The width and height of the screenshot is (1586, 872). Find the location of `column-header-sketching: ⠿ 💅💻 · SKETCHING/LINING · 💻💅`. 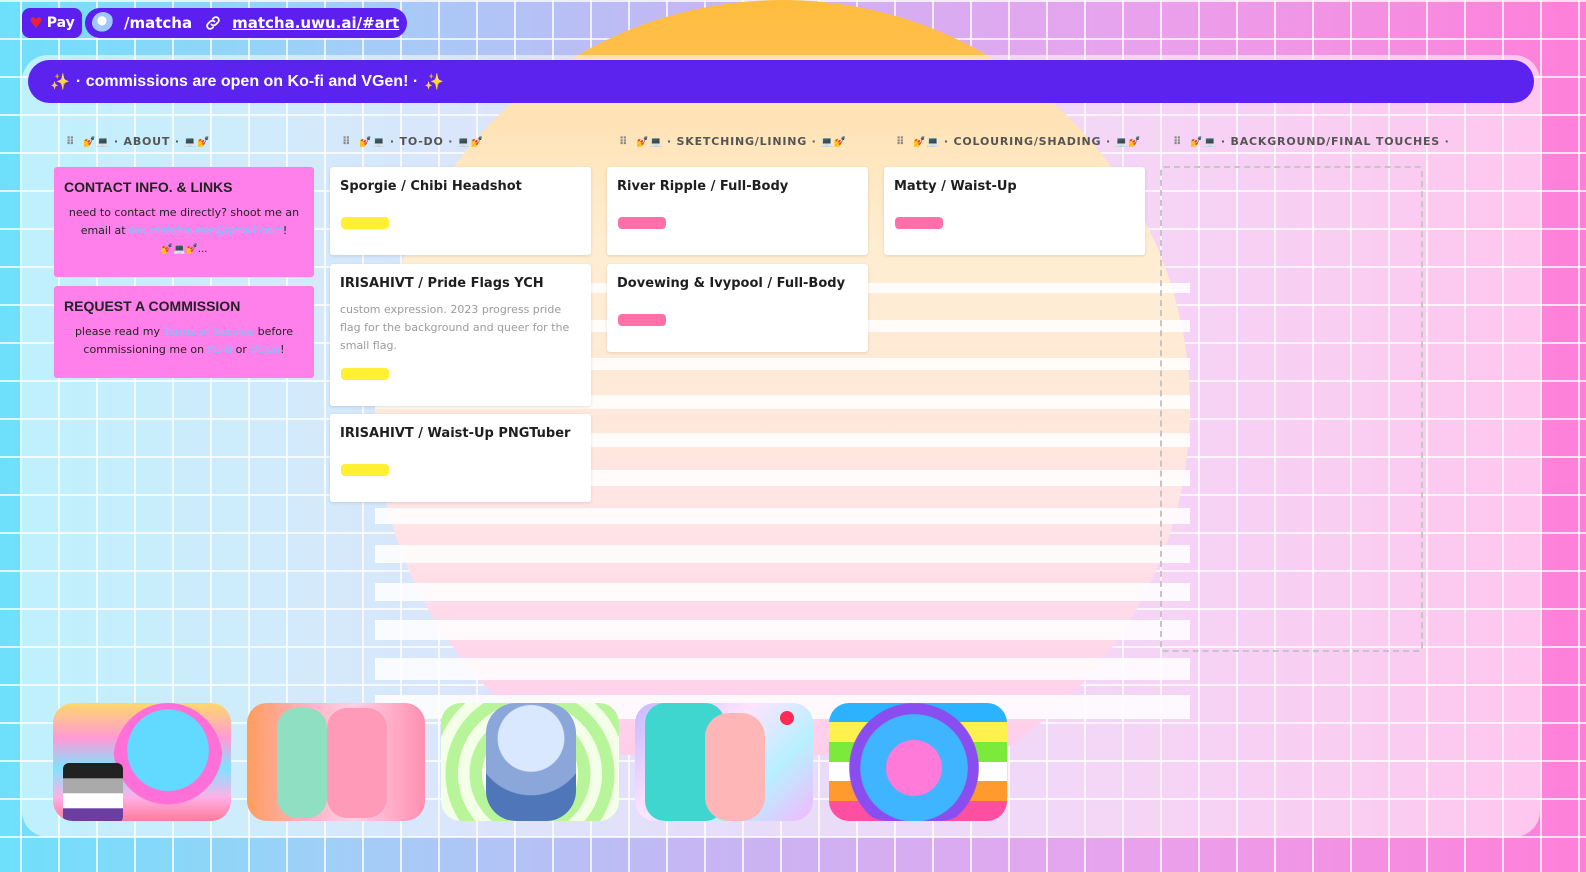

column-header-sketching: ⠿ 💅💻 · SKETCHING/LINING · 💻💅 is located at coordinates (735, 142).